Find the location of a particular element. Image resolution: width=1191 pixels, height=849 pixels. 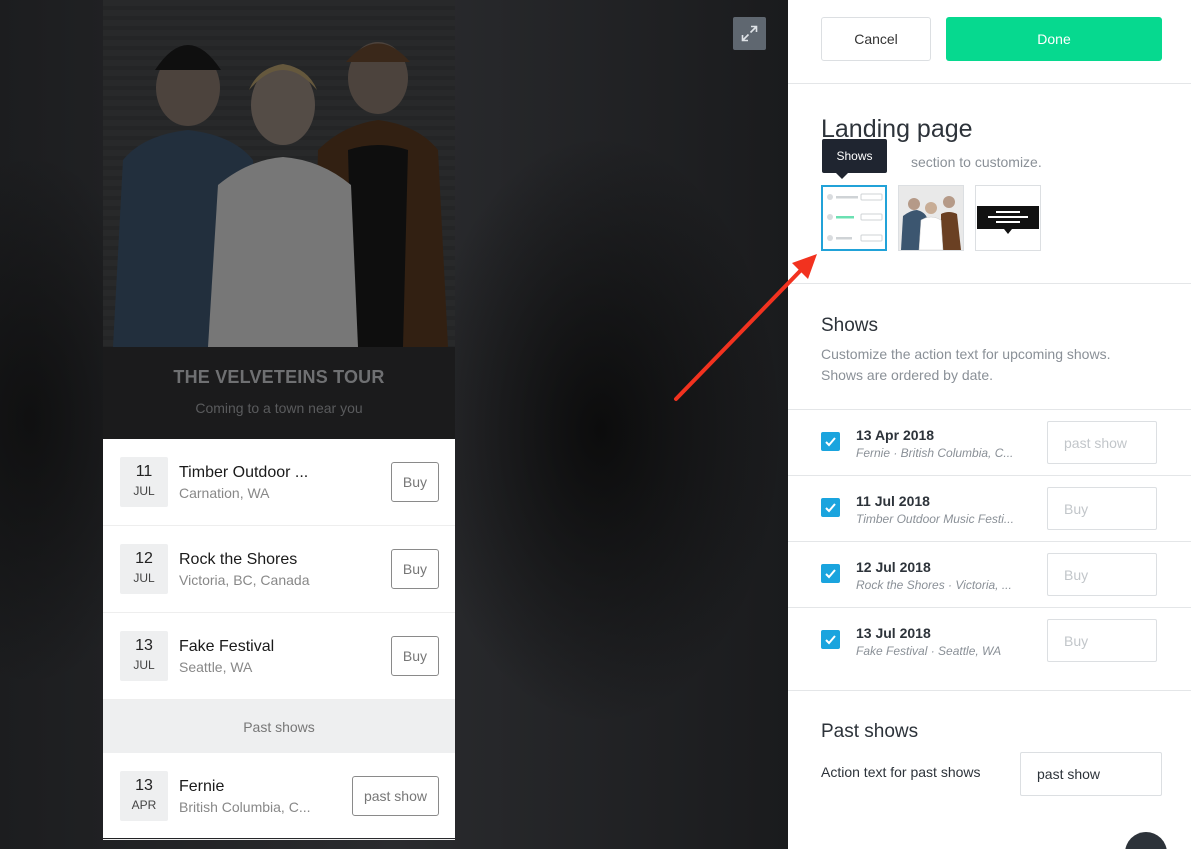

date-badge: 13 APR is located at coordinates (144, 796).